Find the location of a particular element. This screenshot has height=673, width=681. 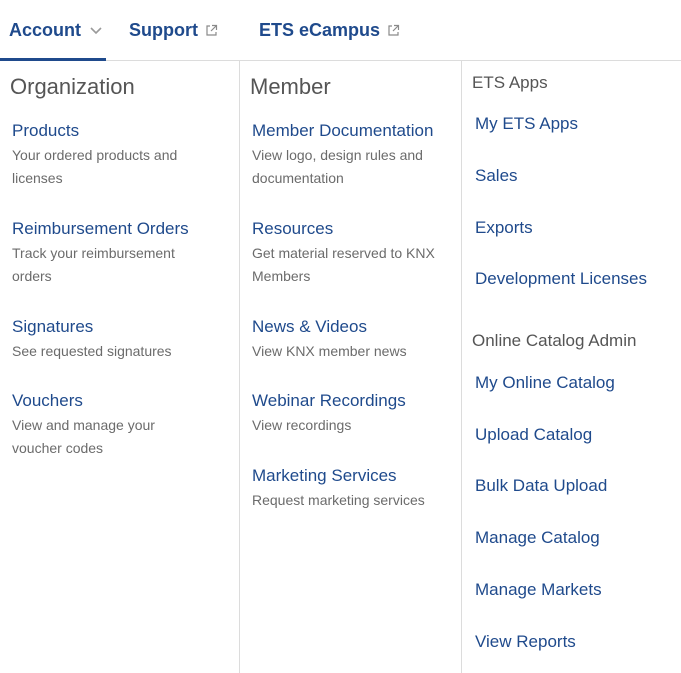

tab-ets-ecampus-label: ETS eCampus is located at coordinates (320, 29).